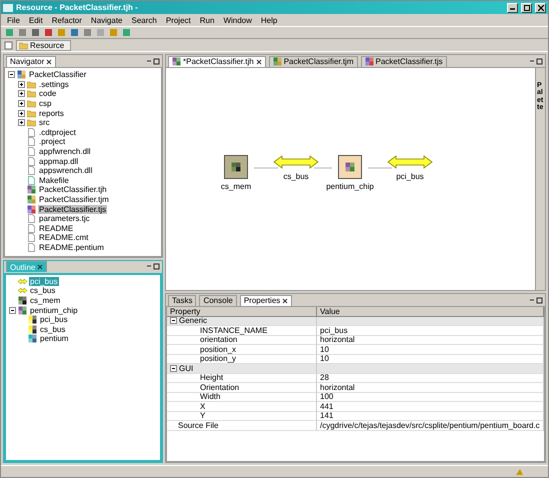  What do you see at coordinates (430, 407) in the screenshot?
I see `property-value: 441` at bounding box center [430, 407].